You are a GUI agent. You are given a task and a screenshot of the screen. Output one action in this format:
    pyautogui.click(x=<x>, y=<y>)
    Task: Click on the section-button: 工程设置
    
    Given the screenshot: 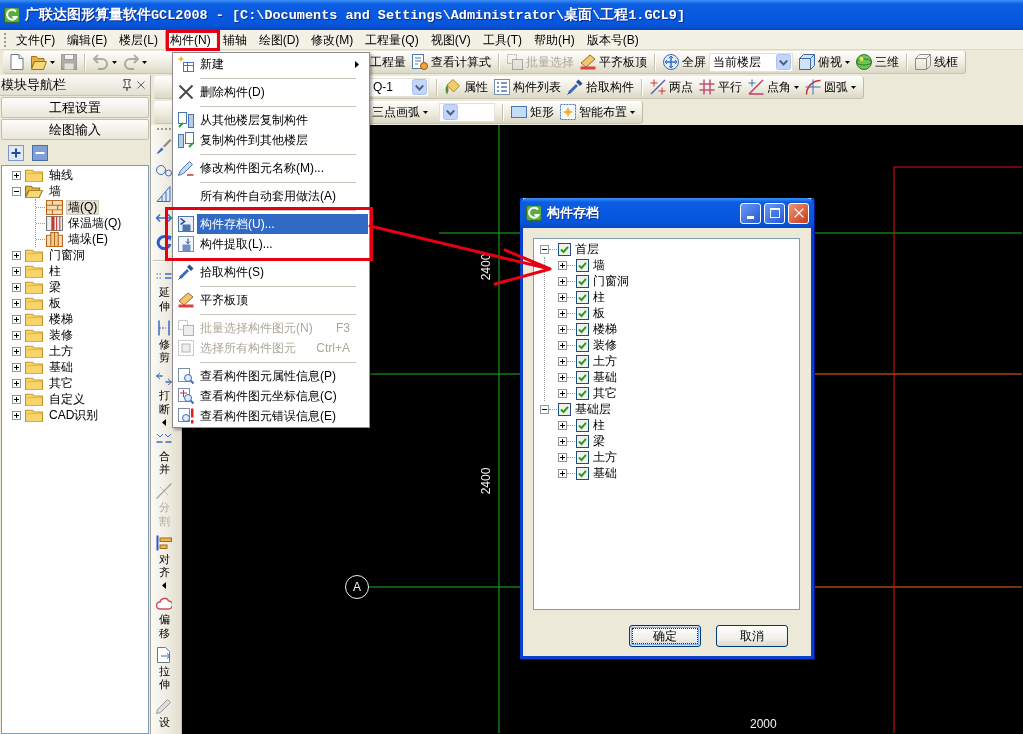 What is the action you would take?
    pyautogui.click(x=75, y=107)
    